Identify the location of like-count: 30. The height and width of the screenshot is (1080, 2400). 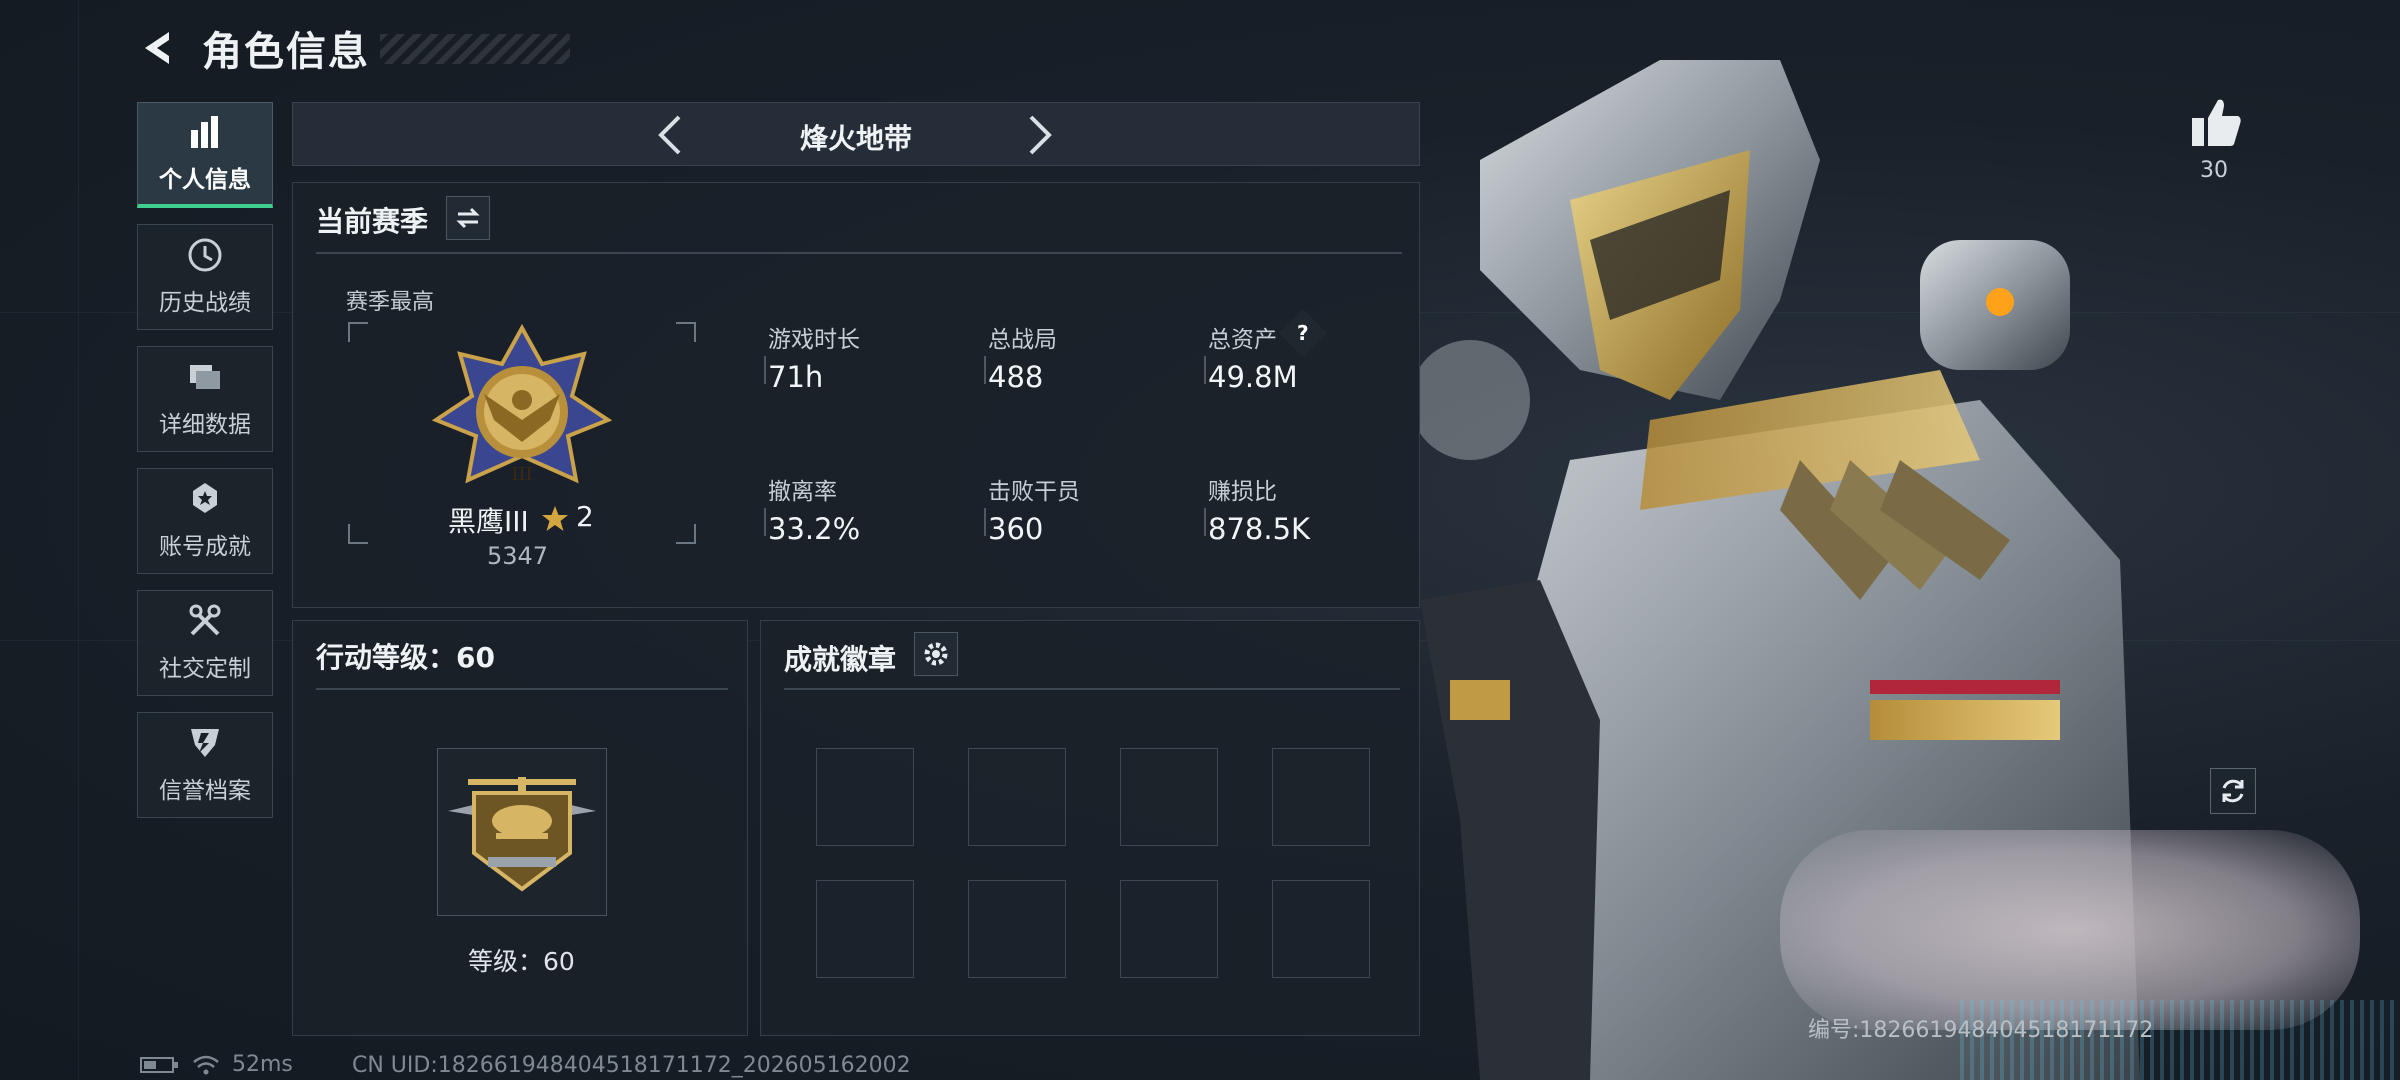
(2214, 170).